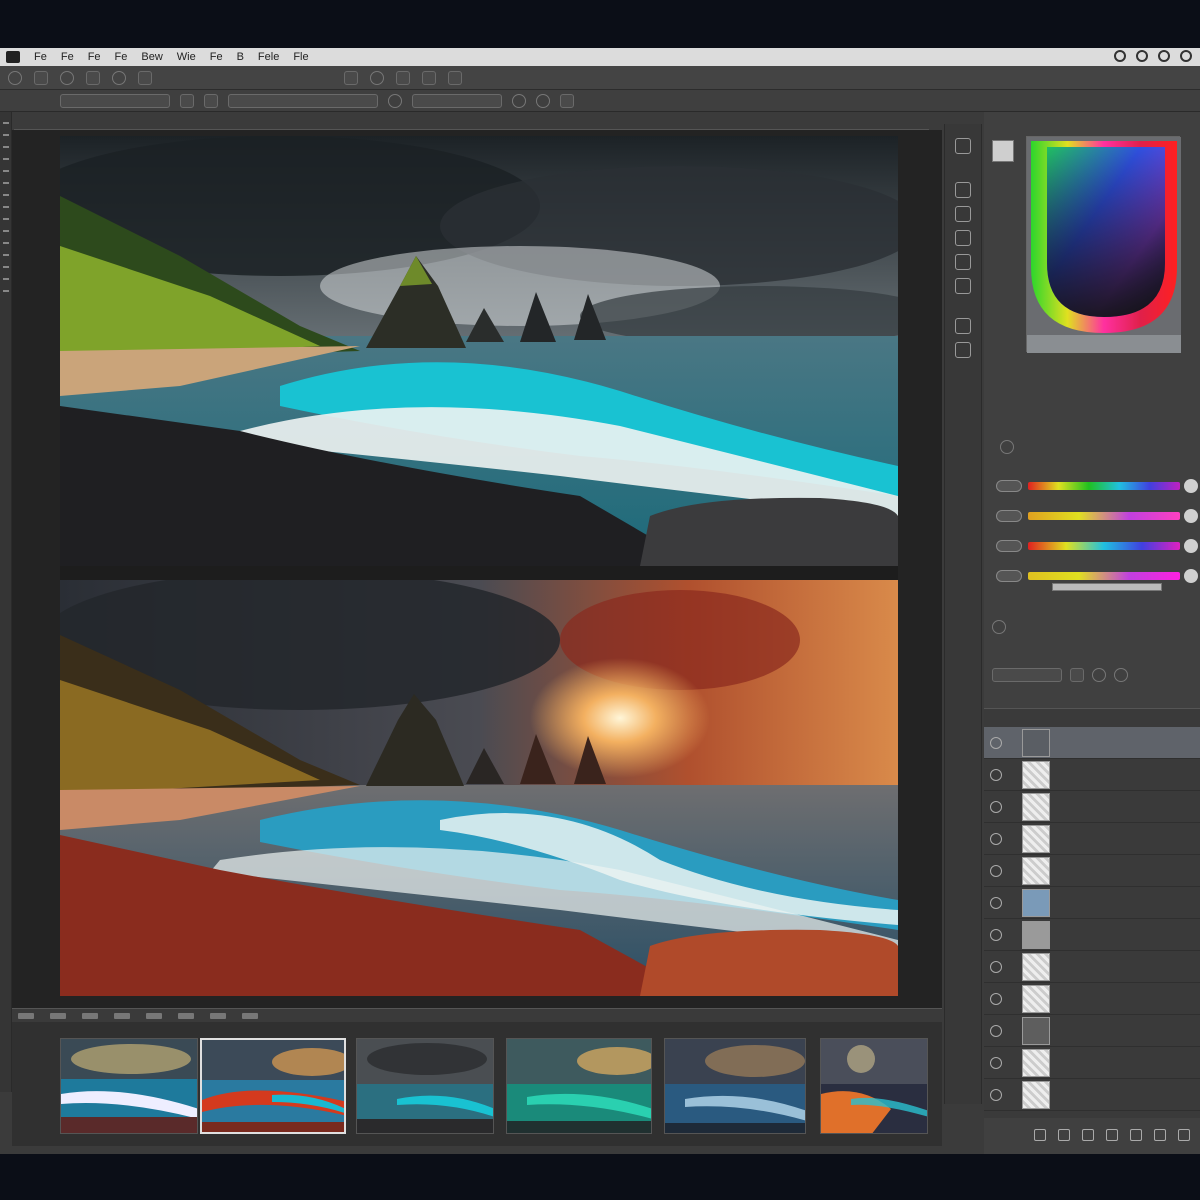  What do you see at coordinates (1191, 546) in the screenshot?
I see `lightness-reset-icon` at bounding box center [1191, 546].